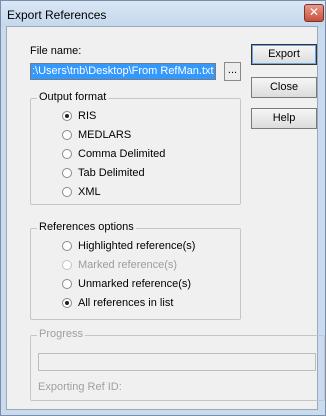 This screenshot has width=326, height=416. What do you see at coordinates (122, 154) in the screenshot?
I see `radio-comma-delimited-label: Comma Delimited` at bounding box center [122, 154].